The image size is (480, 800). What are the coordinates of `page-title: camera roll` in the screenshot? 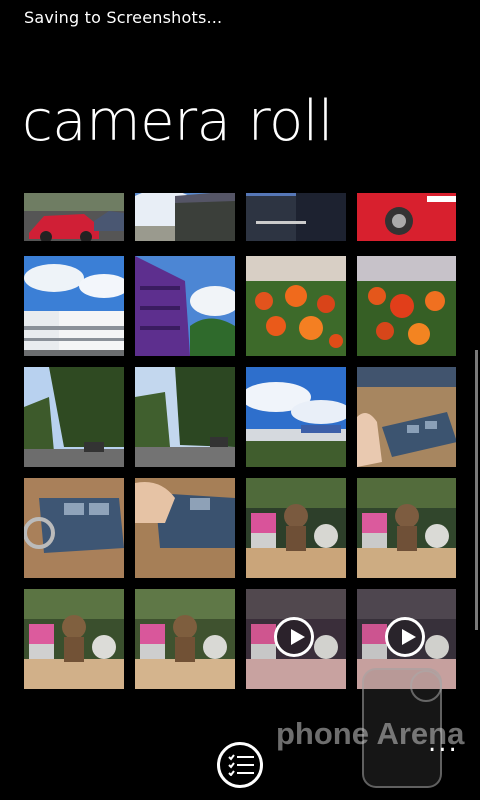 It's located at (177, 121).